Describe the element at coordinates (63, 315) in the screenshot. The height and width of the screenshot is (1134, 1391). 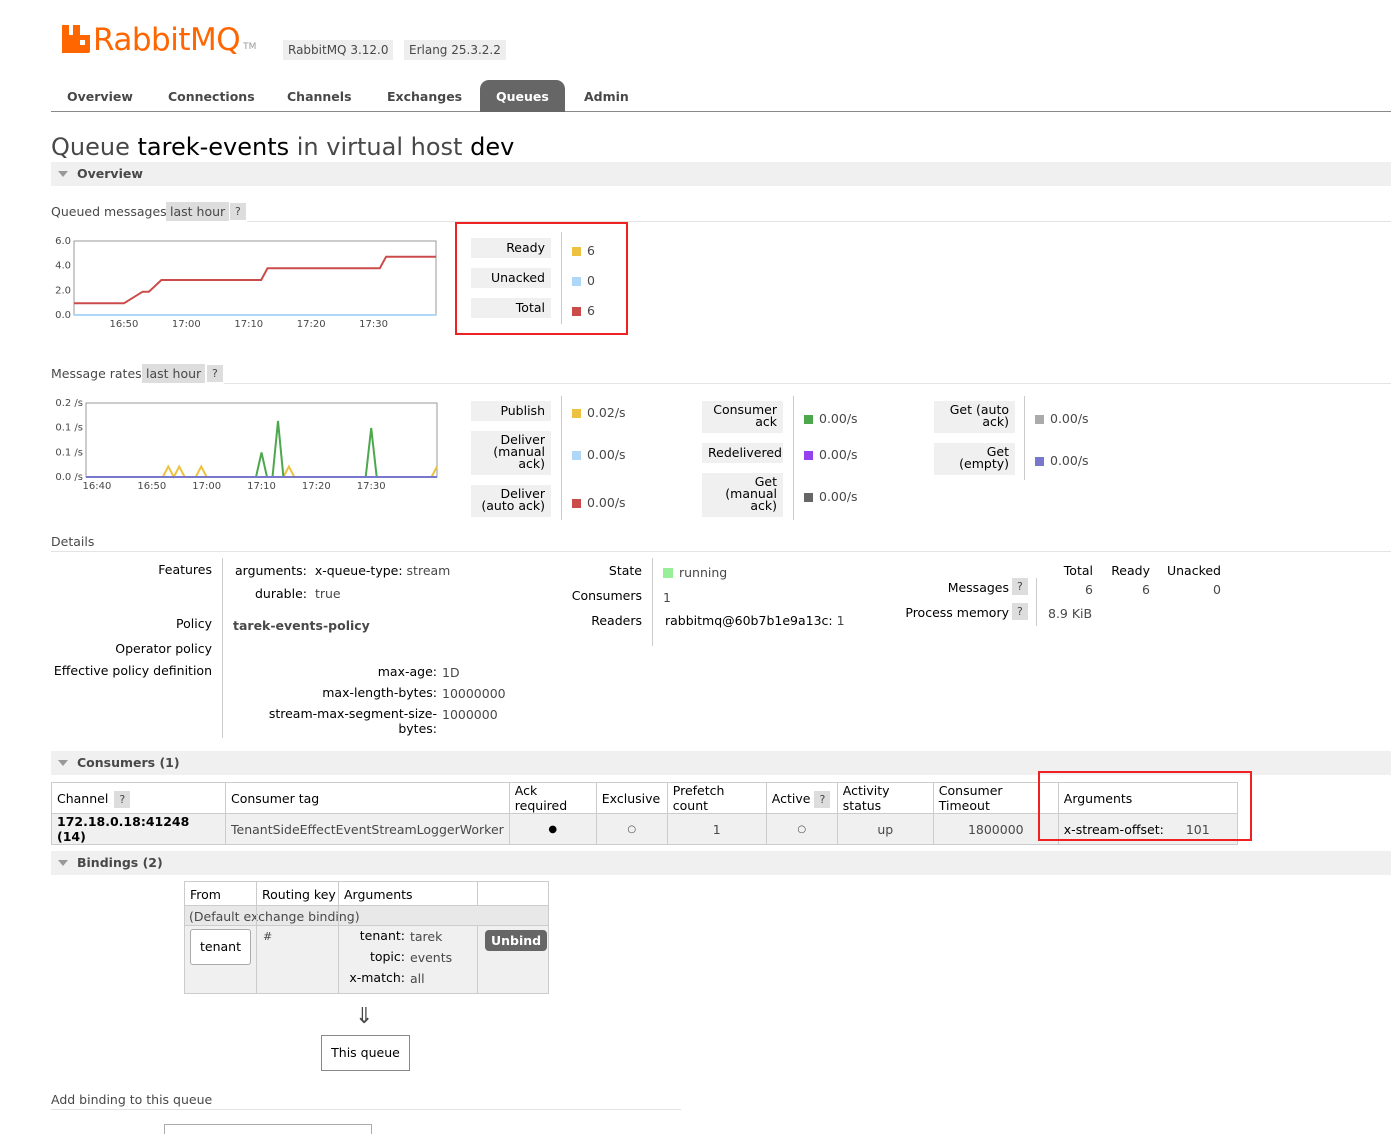
I see `y-tick-label: 0.0` at that location.